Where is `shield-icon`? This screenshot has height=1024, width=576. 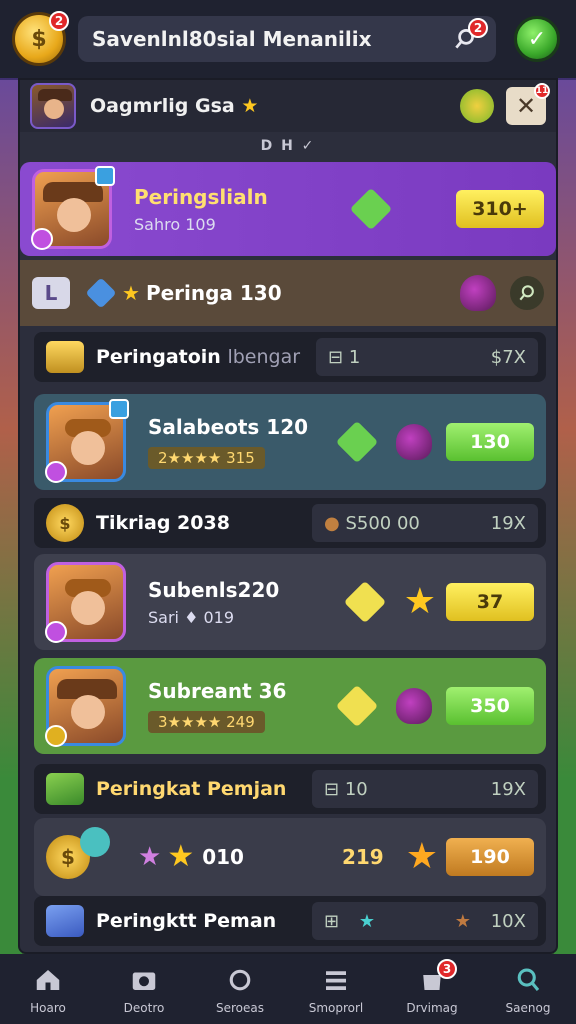
shield-icon is located at coordinates (65, 921).